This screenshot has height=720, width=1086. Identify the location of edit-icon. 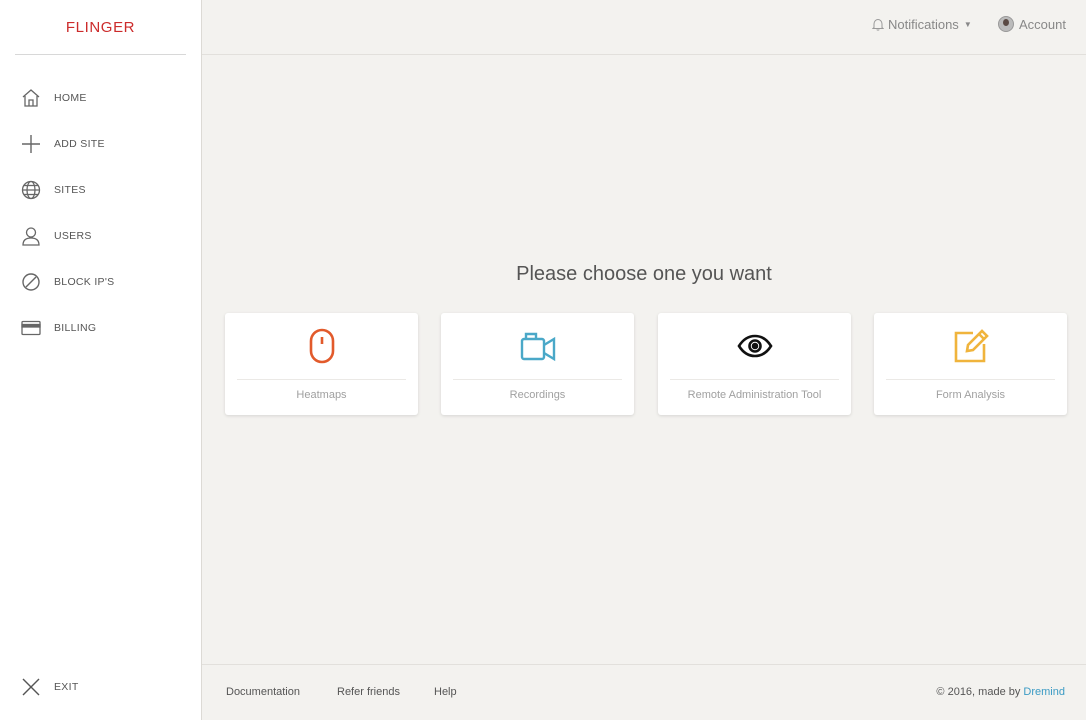
(971, 346).